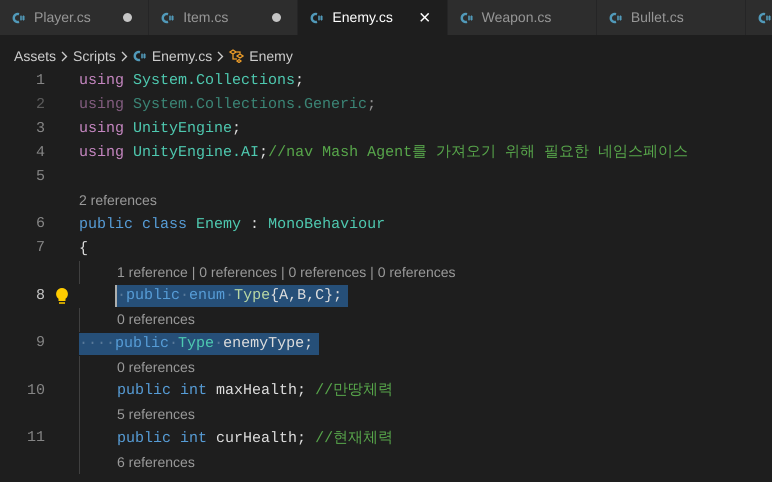 This screenshot has width=772, height=482. Describe the element at coordinates (383, 153) in the screenshot. I see `code-line: using UnityEngine.AI;//nav Mash Agent를 가져오기 위해 필요한 네임스페이스` at that location.